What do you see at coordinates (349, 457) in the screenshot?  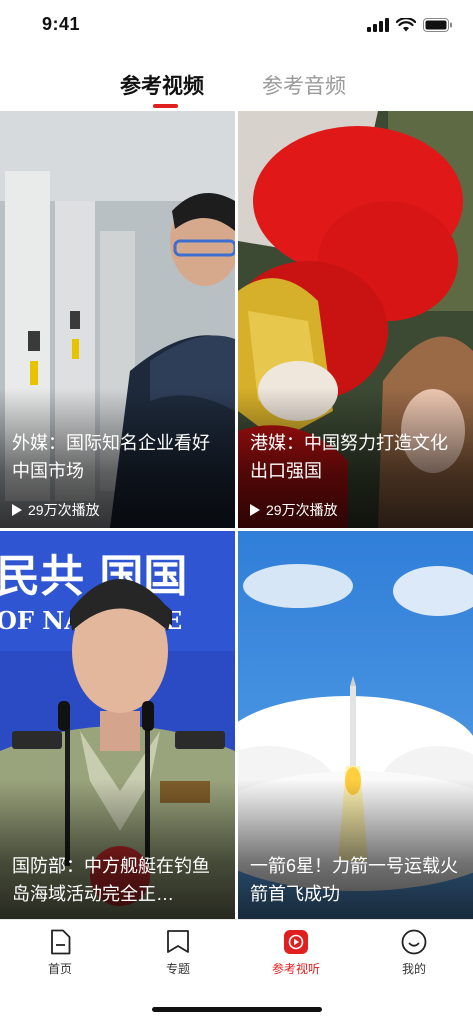 I see `video-title: 港媒：中国努力打造文化出口强国` at bounding box center [349, 457].